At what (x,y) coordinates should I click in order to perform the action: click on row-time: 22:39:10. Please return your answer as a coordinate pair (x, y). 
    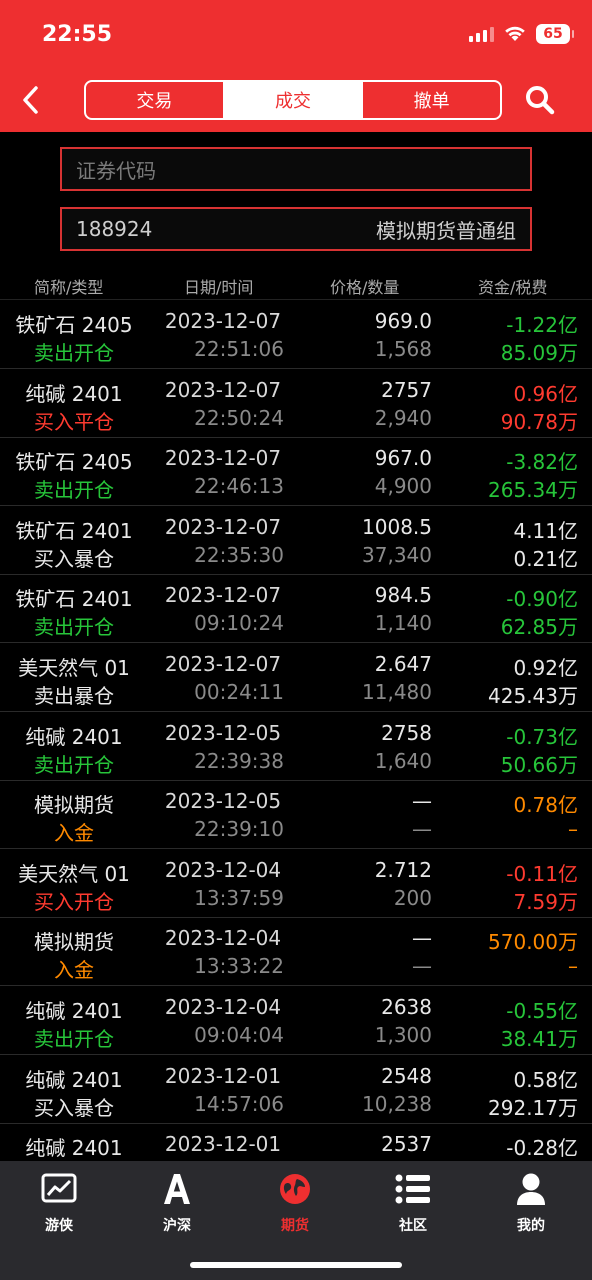
    Looking at the image, I should click on (239, 829).